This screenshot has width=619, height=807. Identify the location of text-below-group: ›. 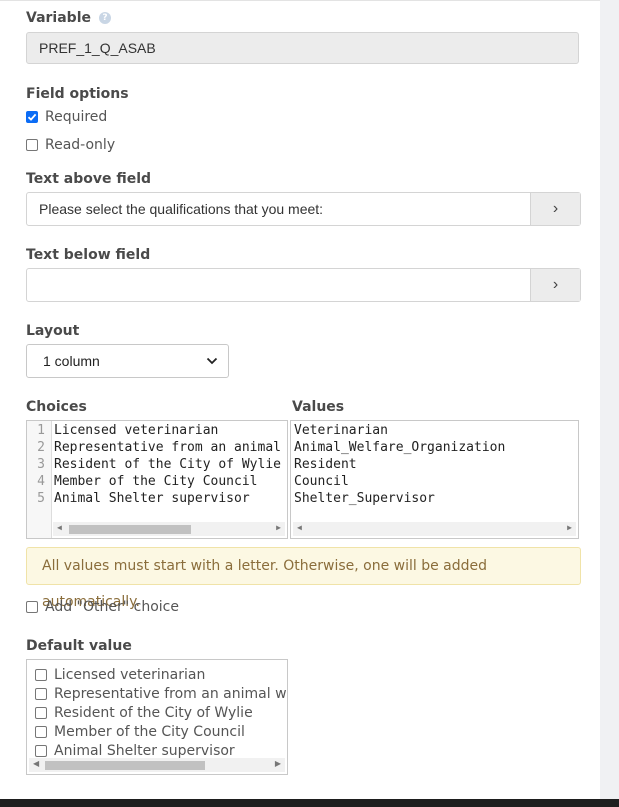
(303, 285).